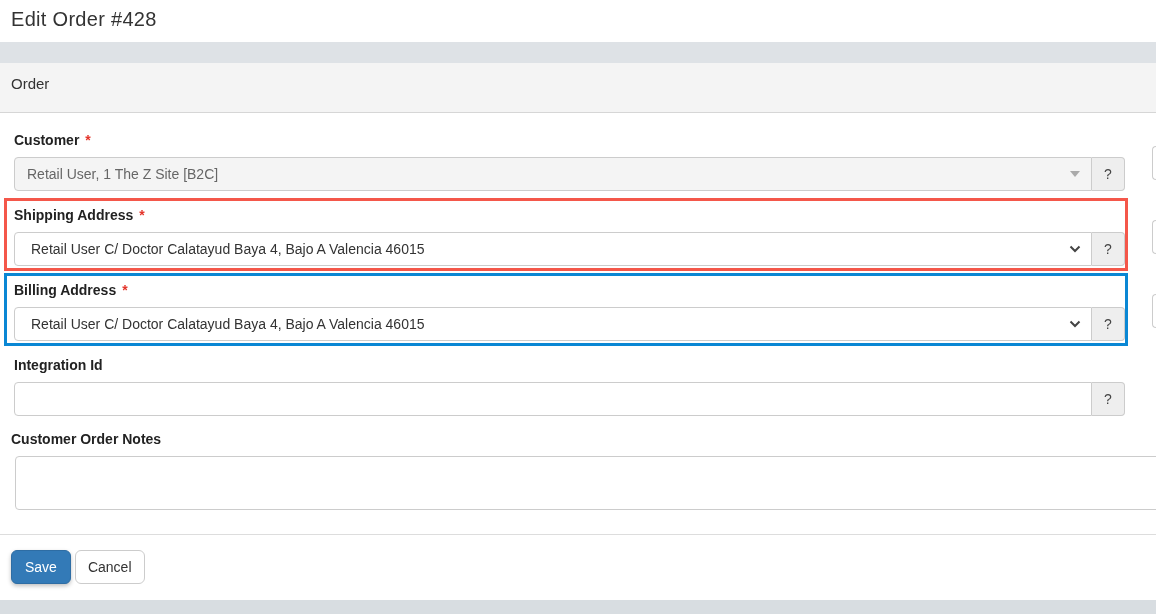  I want to click on notes-field, so click(585, 483).